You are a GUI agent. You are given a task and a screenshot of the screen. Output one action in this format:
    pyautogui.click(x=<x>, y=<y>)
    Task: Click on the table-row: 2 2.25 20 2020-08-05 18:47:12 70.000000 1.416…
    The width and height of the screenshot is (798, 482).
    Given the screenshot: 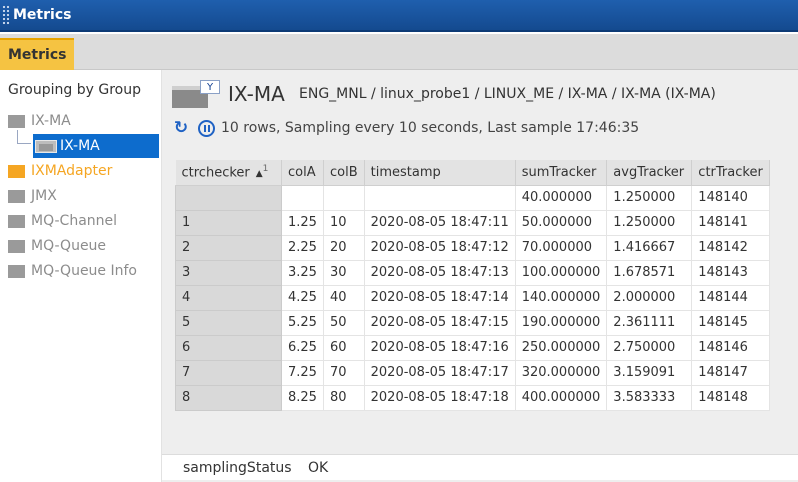 What is the action you would take?
    pyautogui.click(x=472, y=247)
    